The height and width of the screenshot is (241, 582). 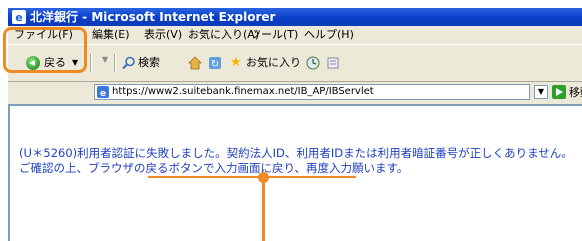 I want to click on go-button-label: 移動, so click(x=575, y=92).